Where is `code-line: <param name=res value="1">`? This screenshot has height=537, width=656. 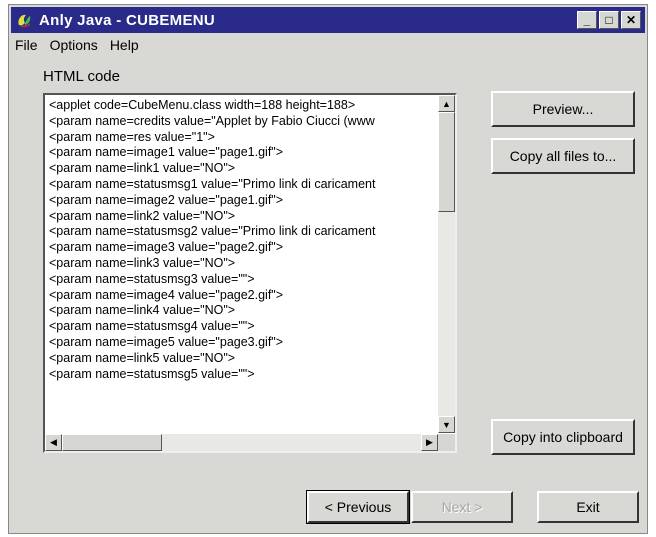
code-line: <param name=res value="1"> is located at coordinates (132, 136).